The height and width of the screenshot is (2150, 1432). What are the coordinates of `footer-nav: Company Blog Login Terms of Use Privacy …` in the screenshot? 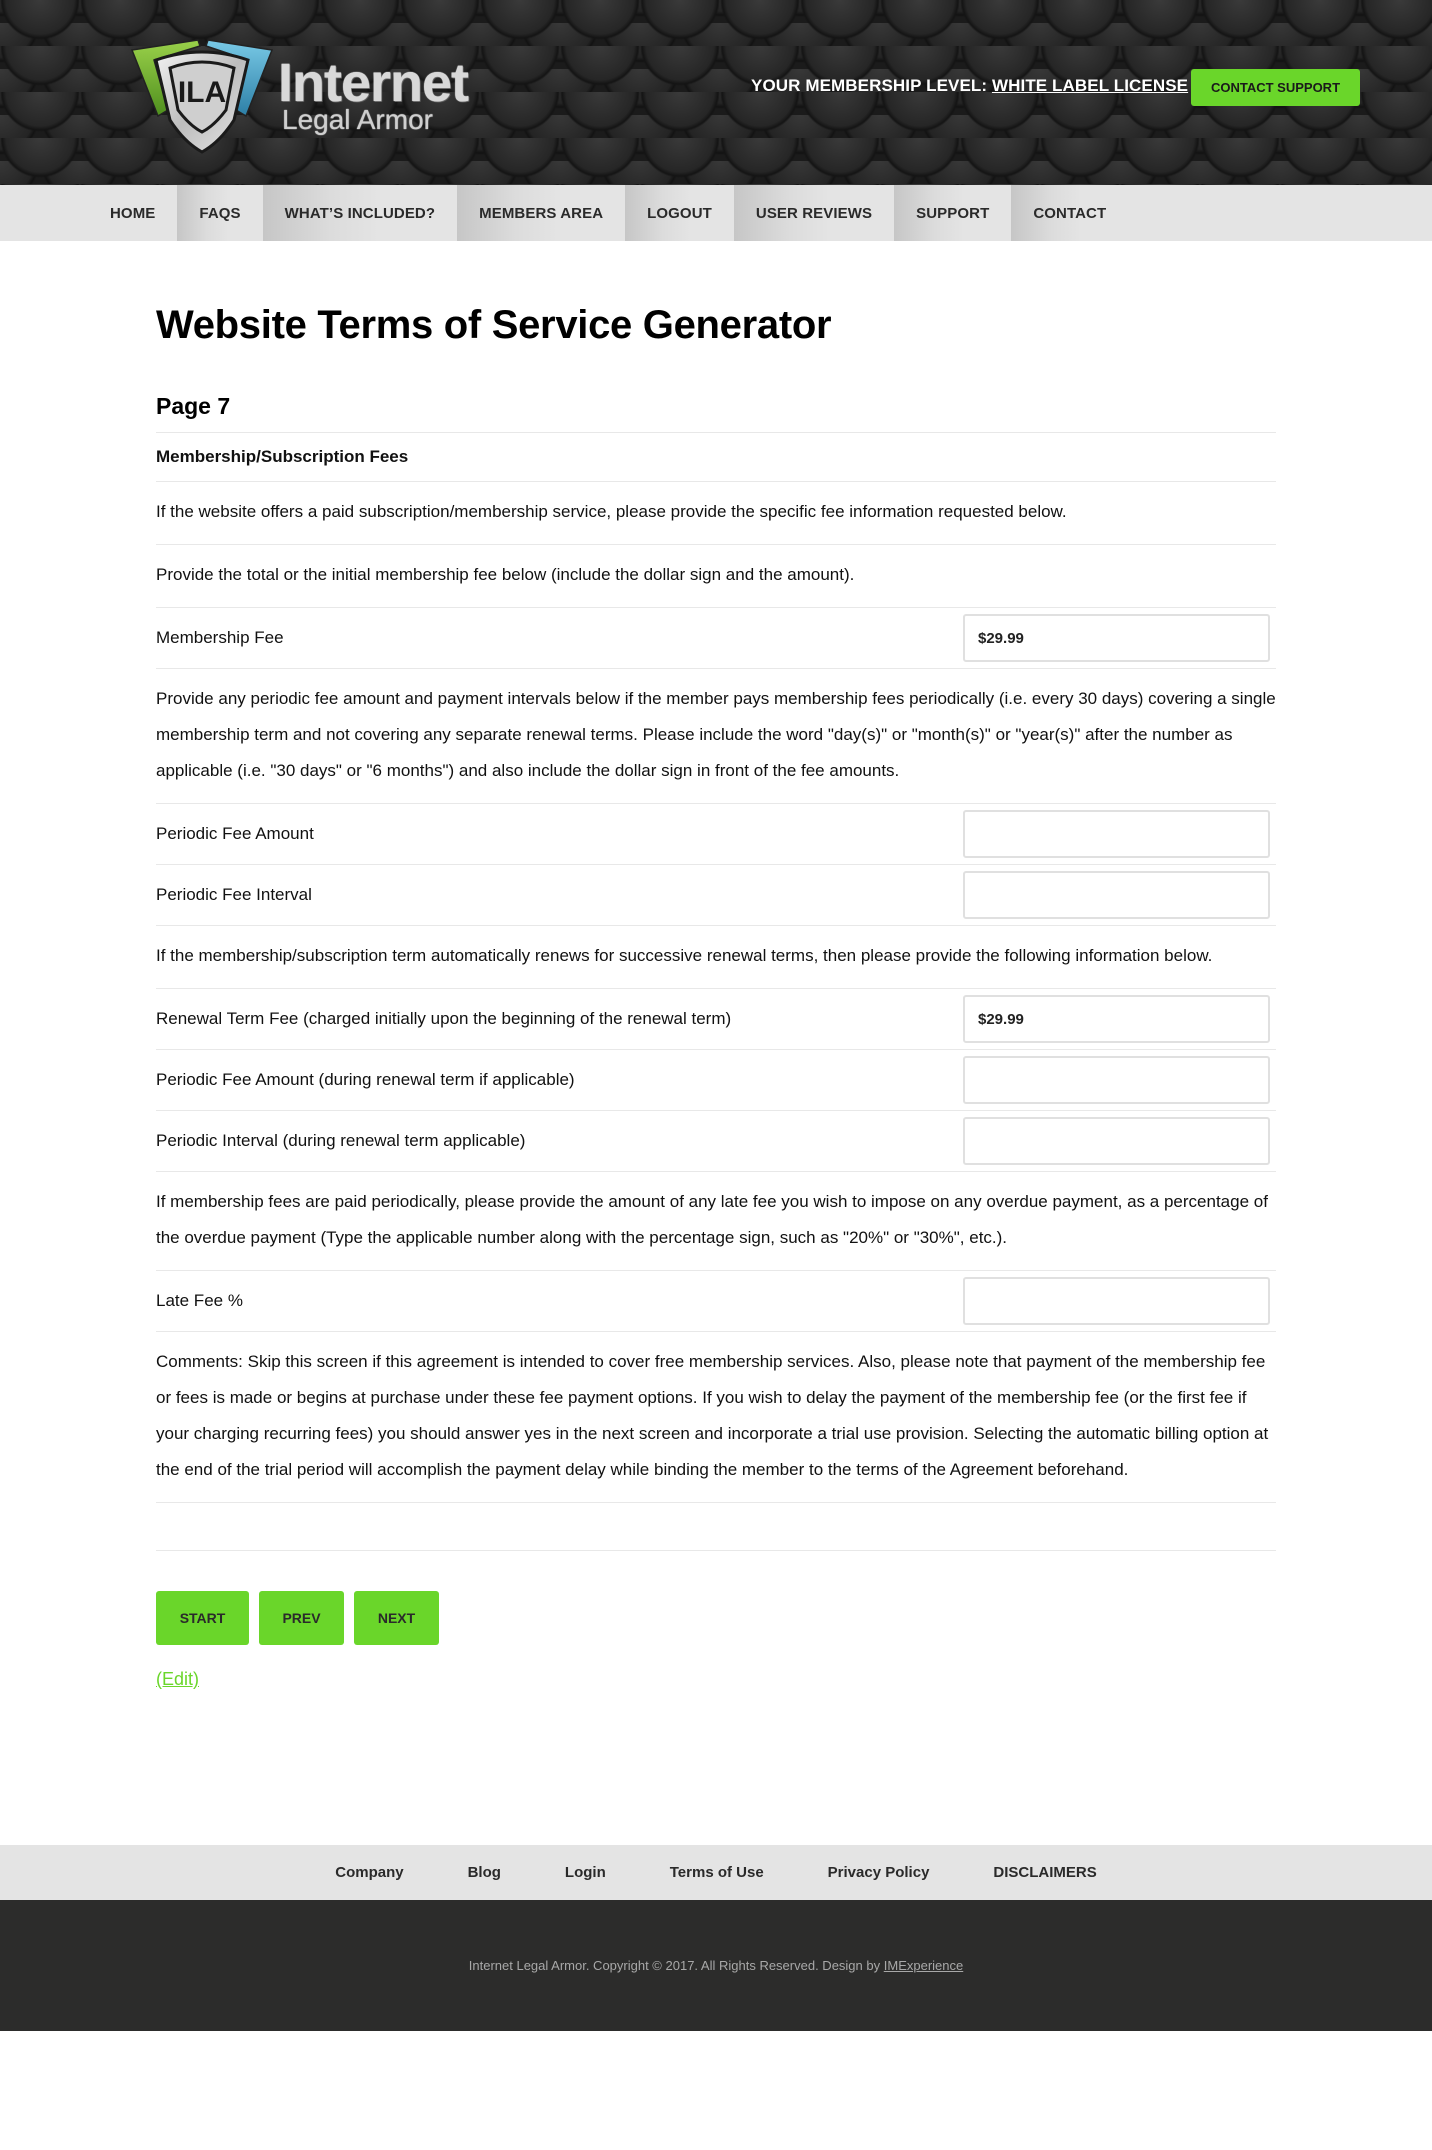 It's located at (716, 1872).